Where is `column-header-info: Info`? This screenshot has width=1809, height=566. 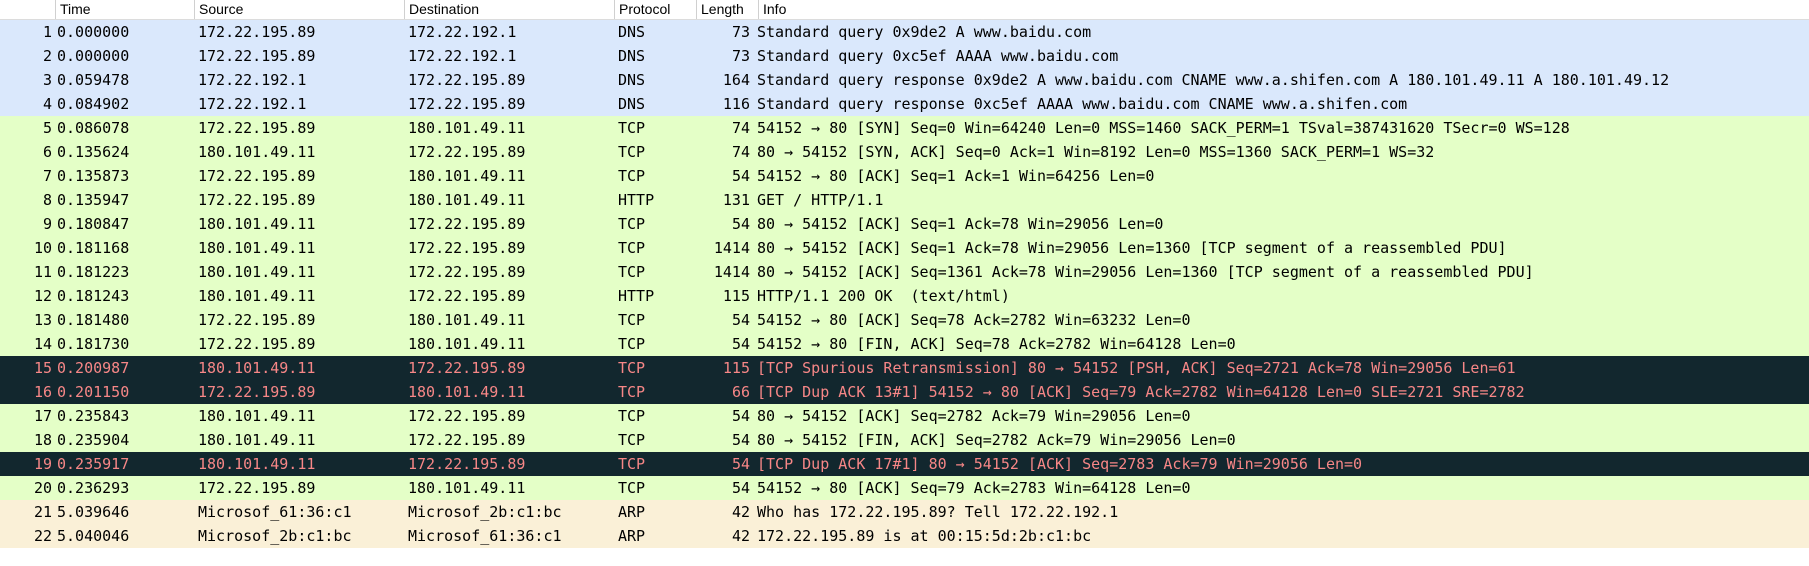
column-header-info: Info is located at coordinates (1284, 9).